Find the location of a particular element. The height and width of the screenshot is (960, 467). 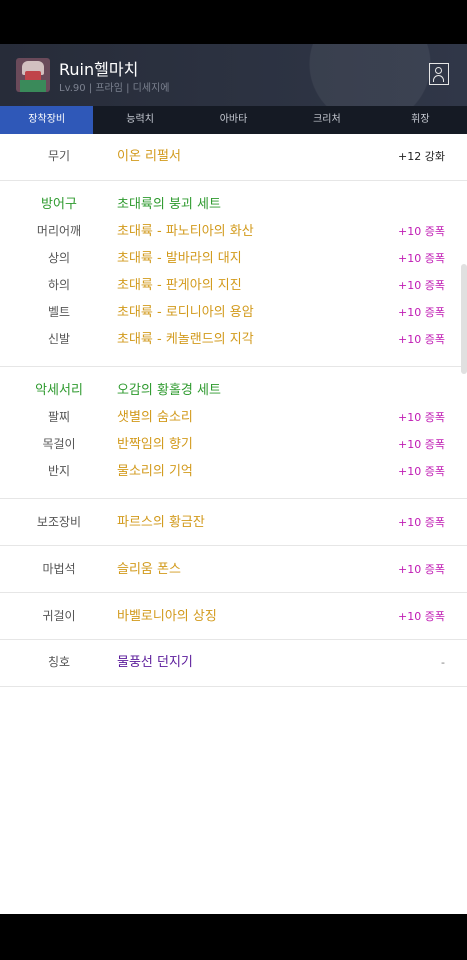

slot-label: 벨트 is located at coordinates (59, 312).